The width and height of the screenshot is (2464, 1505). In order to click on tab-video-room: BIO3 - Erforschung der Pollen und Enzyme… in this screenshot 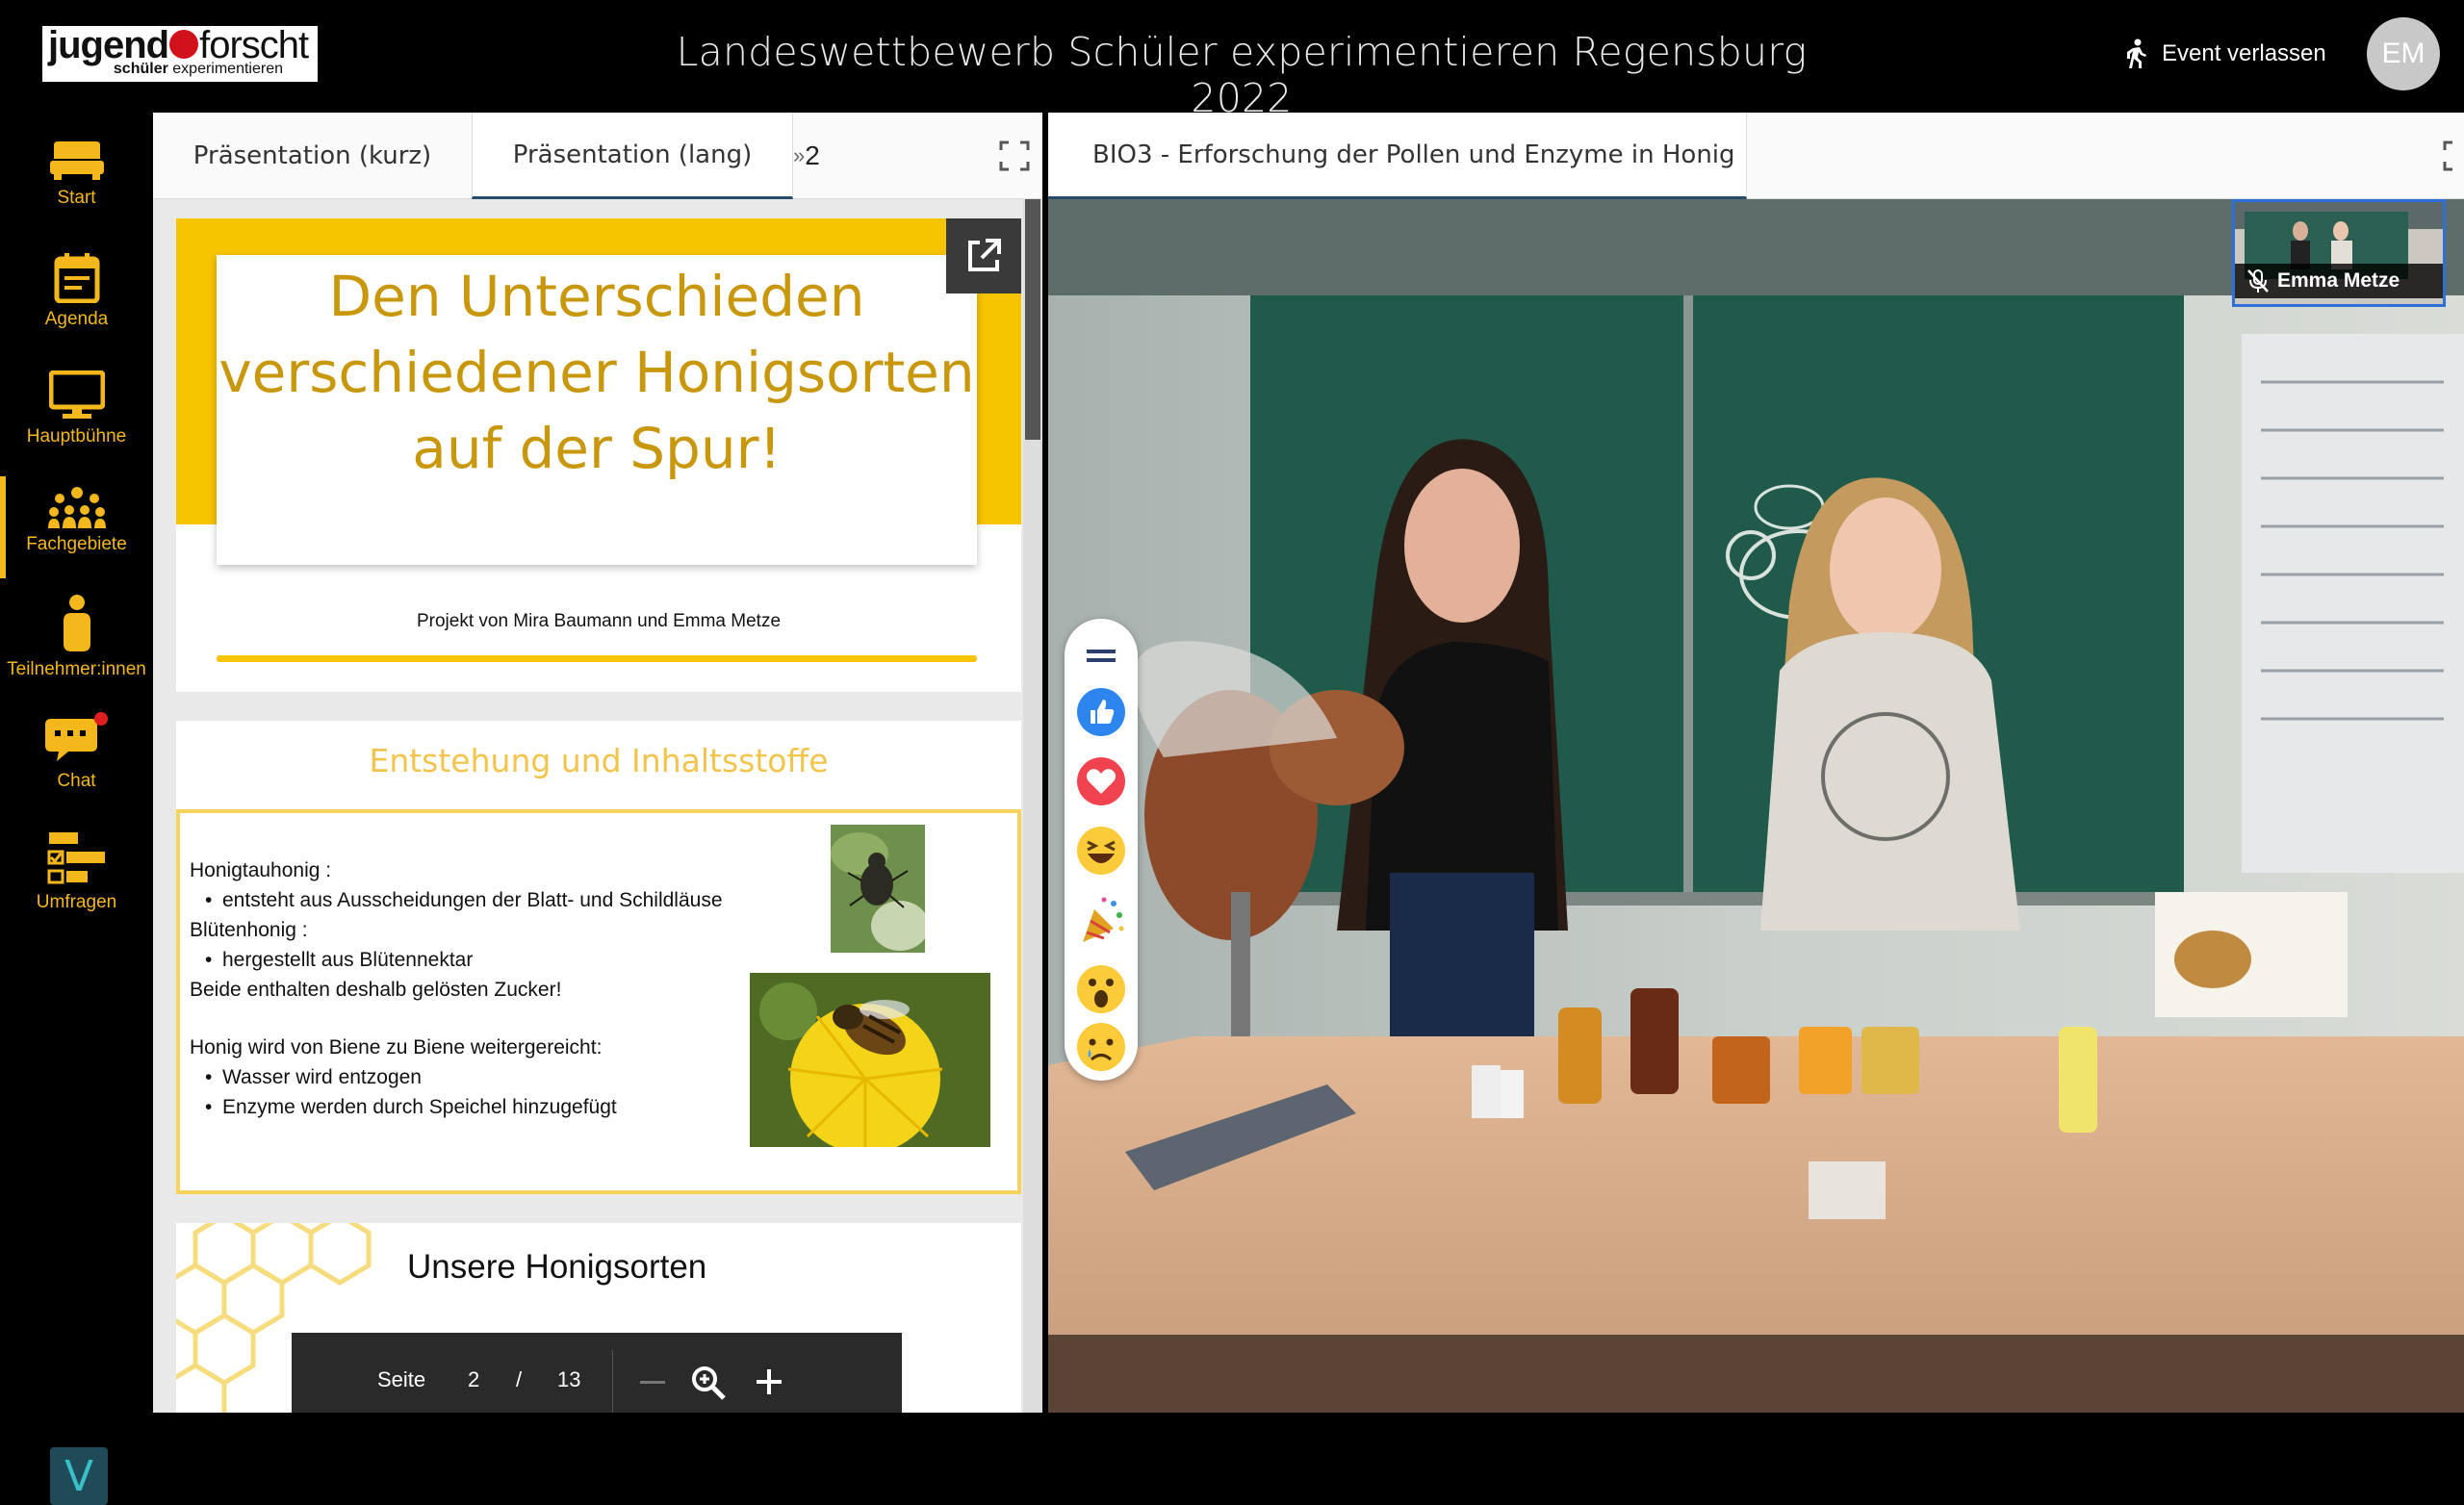, I will do `click(1397, 156)`.